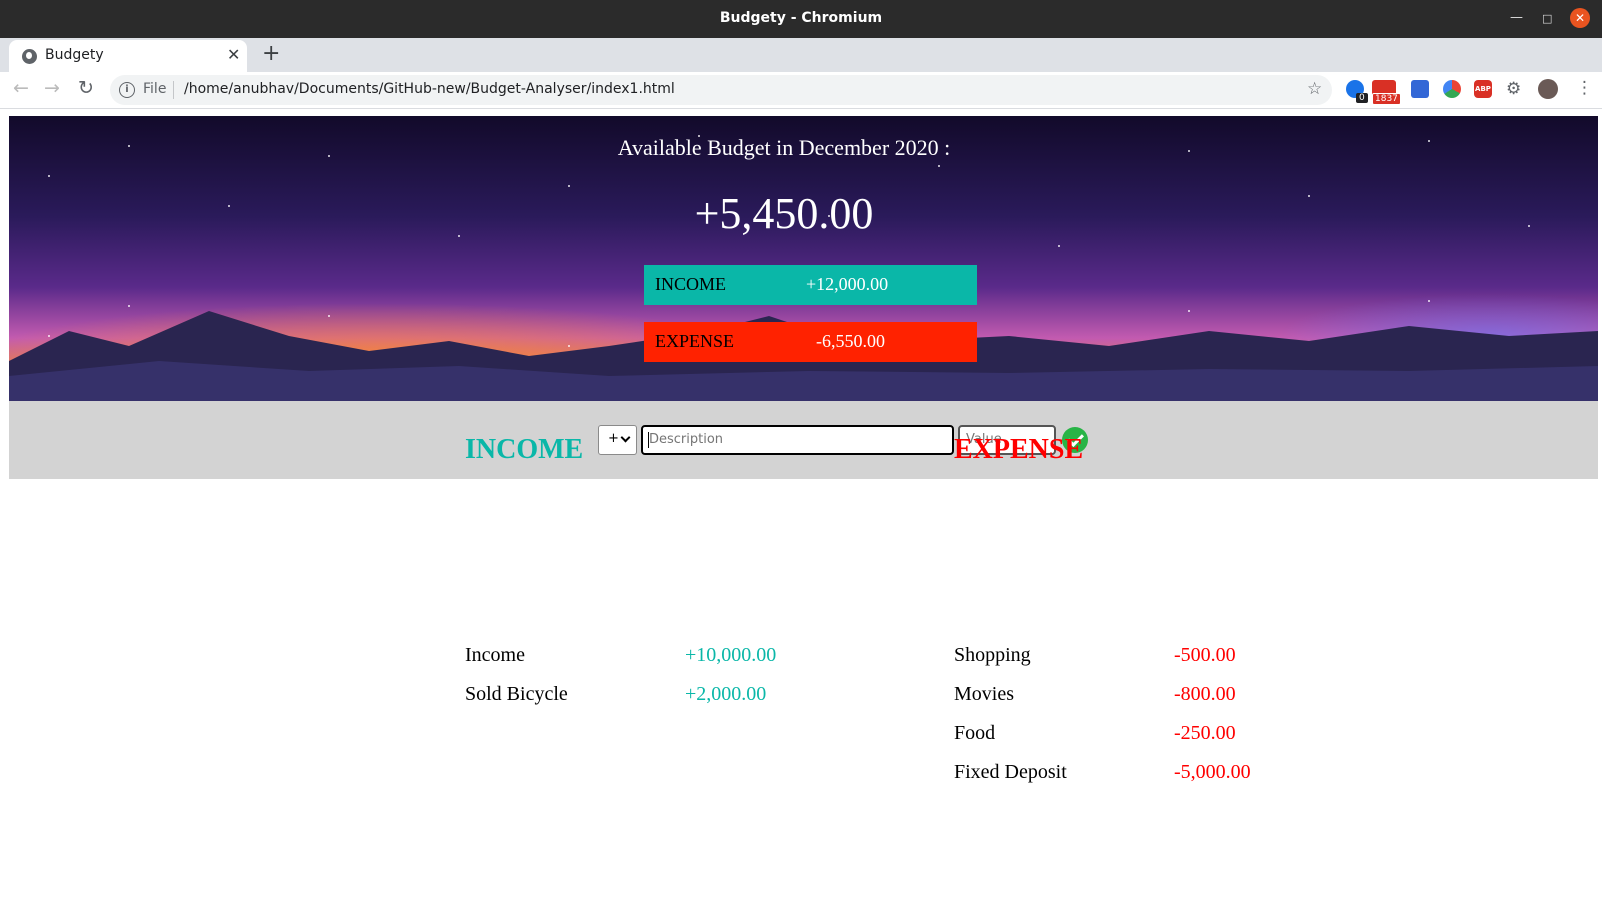 This screenshot has height=902, width=1602. Describe the element at coordinates (975, 733) in the screenshot. I see `item-description: Food` at that location.